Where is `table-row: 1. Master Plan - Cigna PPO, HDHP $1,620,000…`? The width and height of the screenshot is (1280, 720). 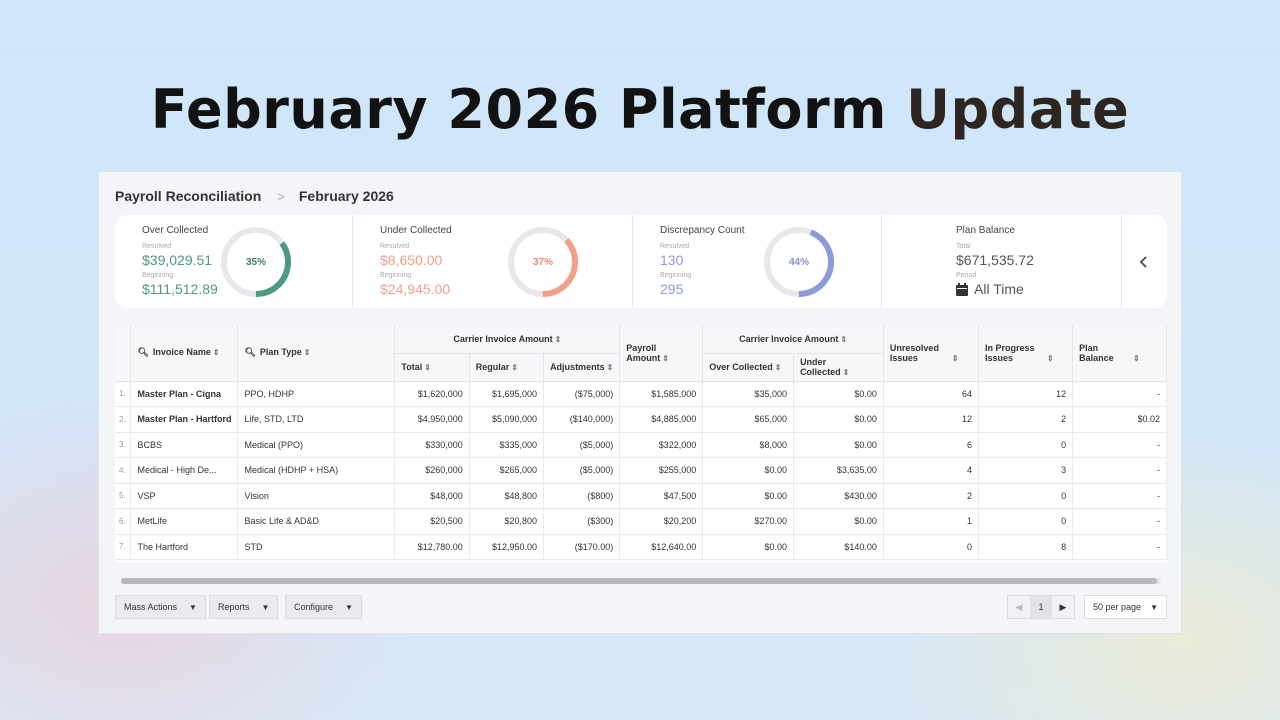 table-row: 1. Master Plan - Cigna PPO, HDHP $1,620,000… is located at coordinates (641, 394).